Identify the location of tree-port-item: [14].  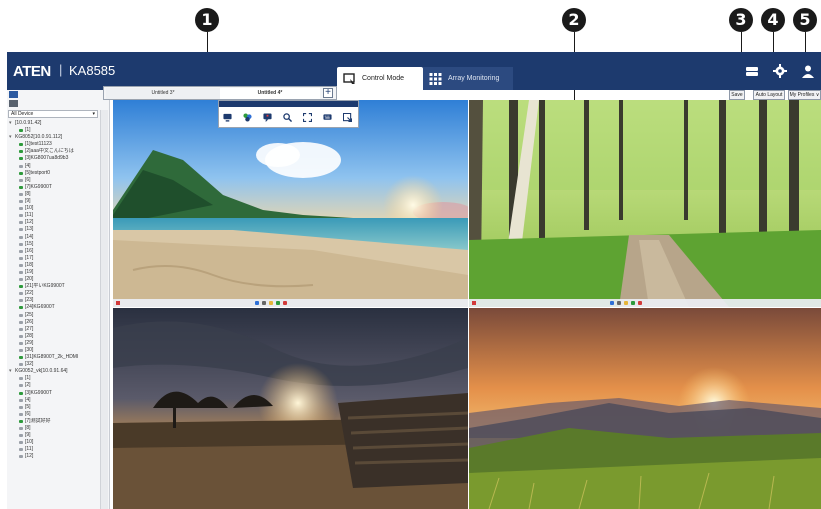
(54, 237).